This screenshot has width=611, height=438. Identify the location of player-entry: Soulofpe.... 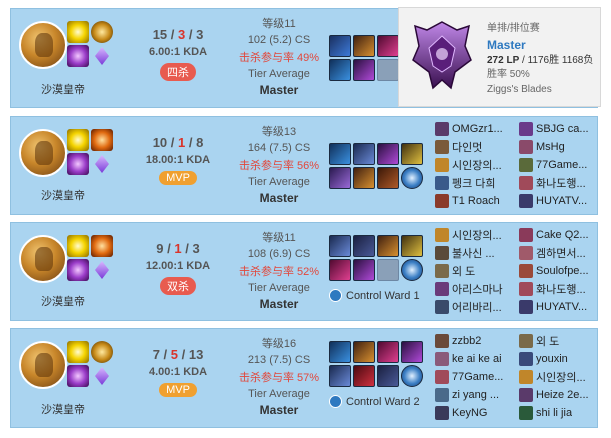
(561, 271).